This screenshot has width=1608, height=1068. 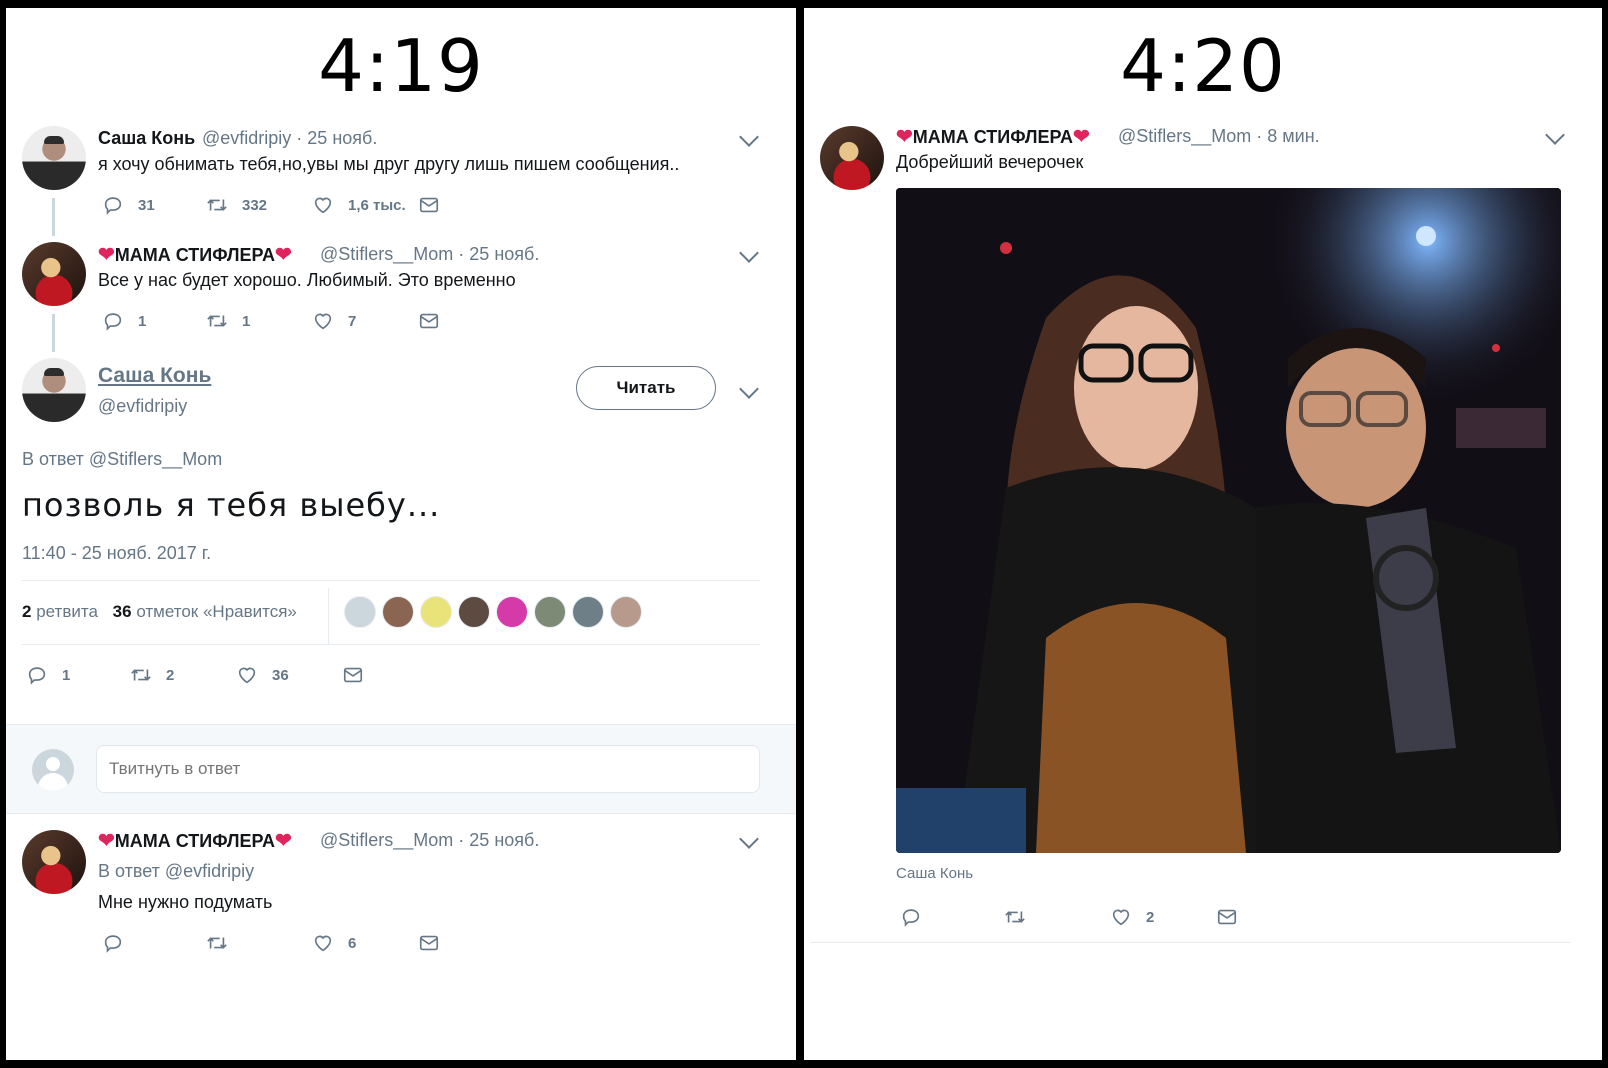 What do you see at coordinates (334, 321) in the screenshot?
I see `like-button: 7` at bounding box center [334, 321].